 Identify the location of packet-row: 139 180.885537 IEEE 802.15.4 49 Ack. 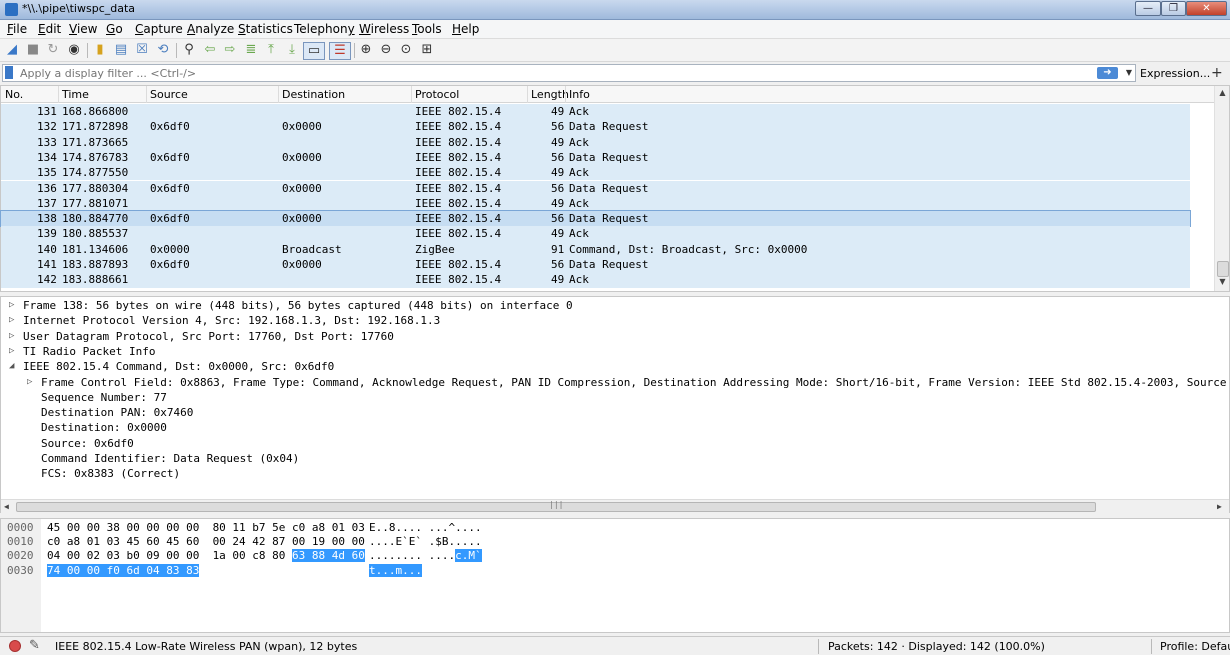
(595, 234).